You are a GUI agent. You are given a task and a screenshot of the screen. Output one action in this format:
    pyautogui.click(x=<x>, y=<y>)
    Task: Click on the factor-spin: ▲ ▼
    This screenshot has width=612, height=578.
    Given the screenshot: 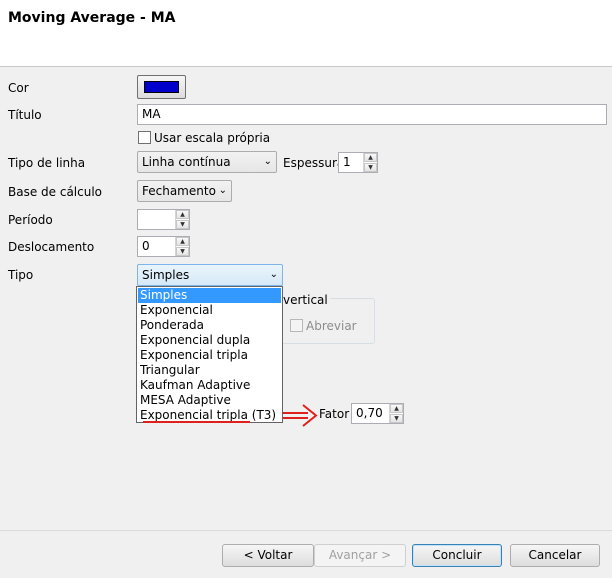 What is the action you would take?
    pyautogui.click(x=396, y=413)
    